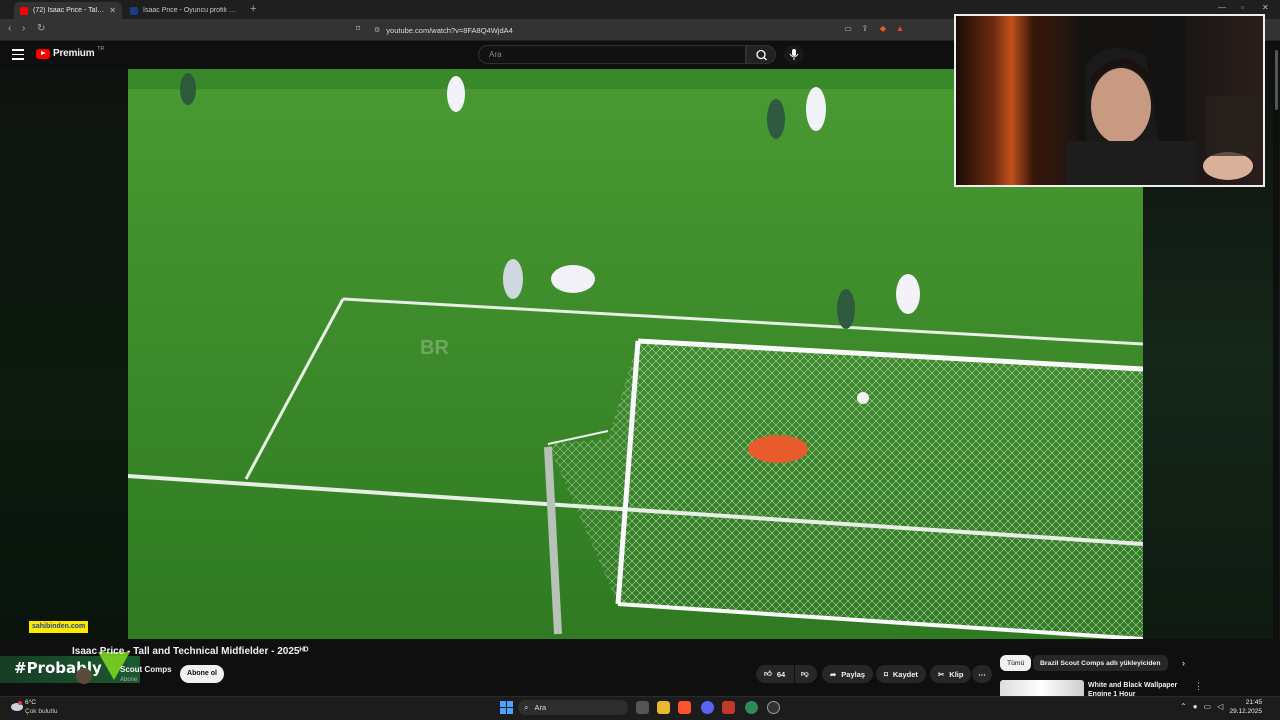 This screenshot has height=720, width=1280. What do you see at coordinates (1183, 663) in the screenshot?
I see `chevron-right-icon: ›` at bounding box center [1183, 663].